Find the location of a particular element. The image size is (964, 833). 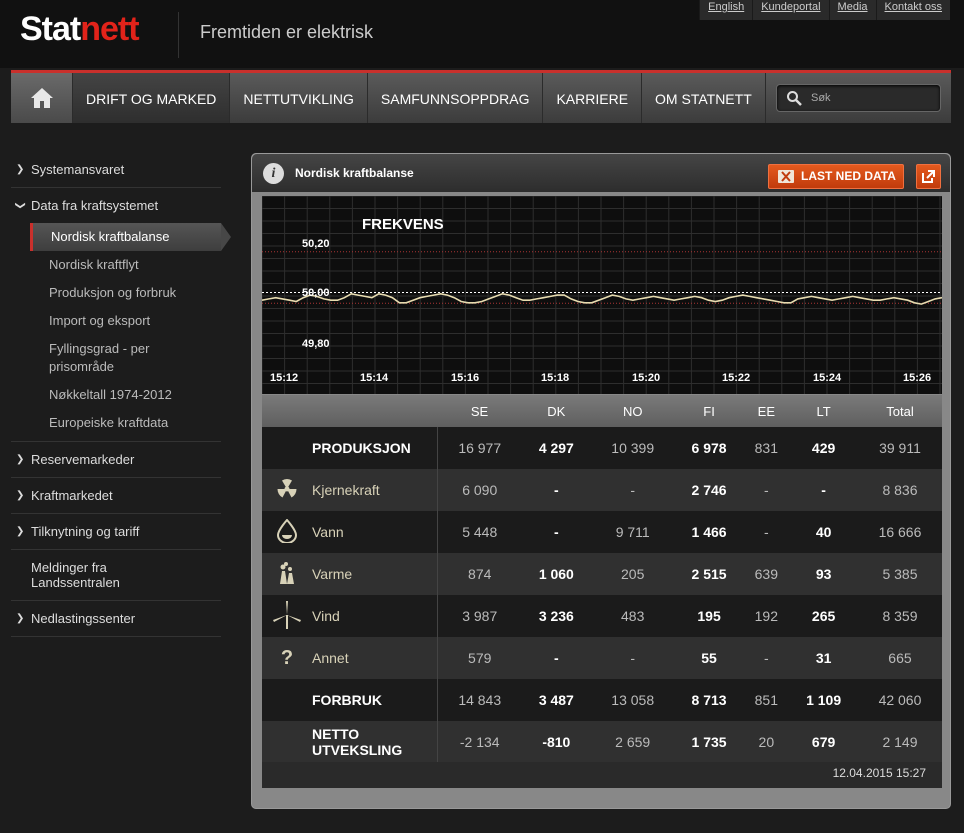

thermal-plant-icon is located at coordinates (287, 574).